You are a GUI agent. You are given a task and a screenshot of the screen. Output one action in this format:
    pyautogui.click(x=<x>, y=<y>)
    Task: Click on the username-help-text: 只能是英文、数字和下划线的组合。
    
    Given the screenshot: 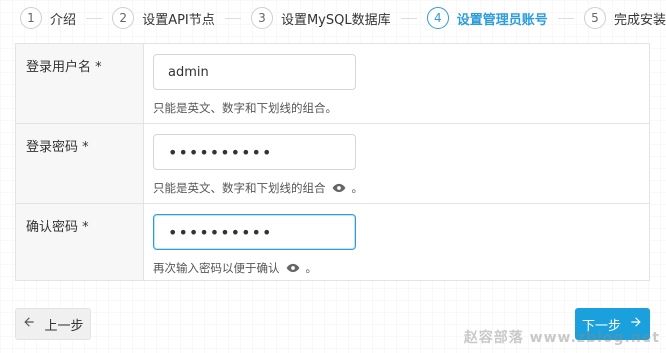 What is the action you would take?
    pyautogui.click(x=245, y=108)
    